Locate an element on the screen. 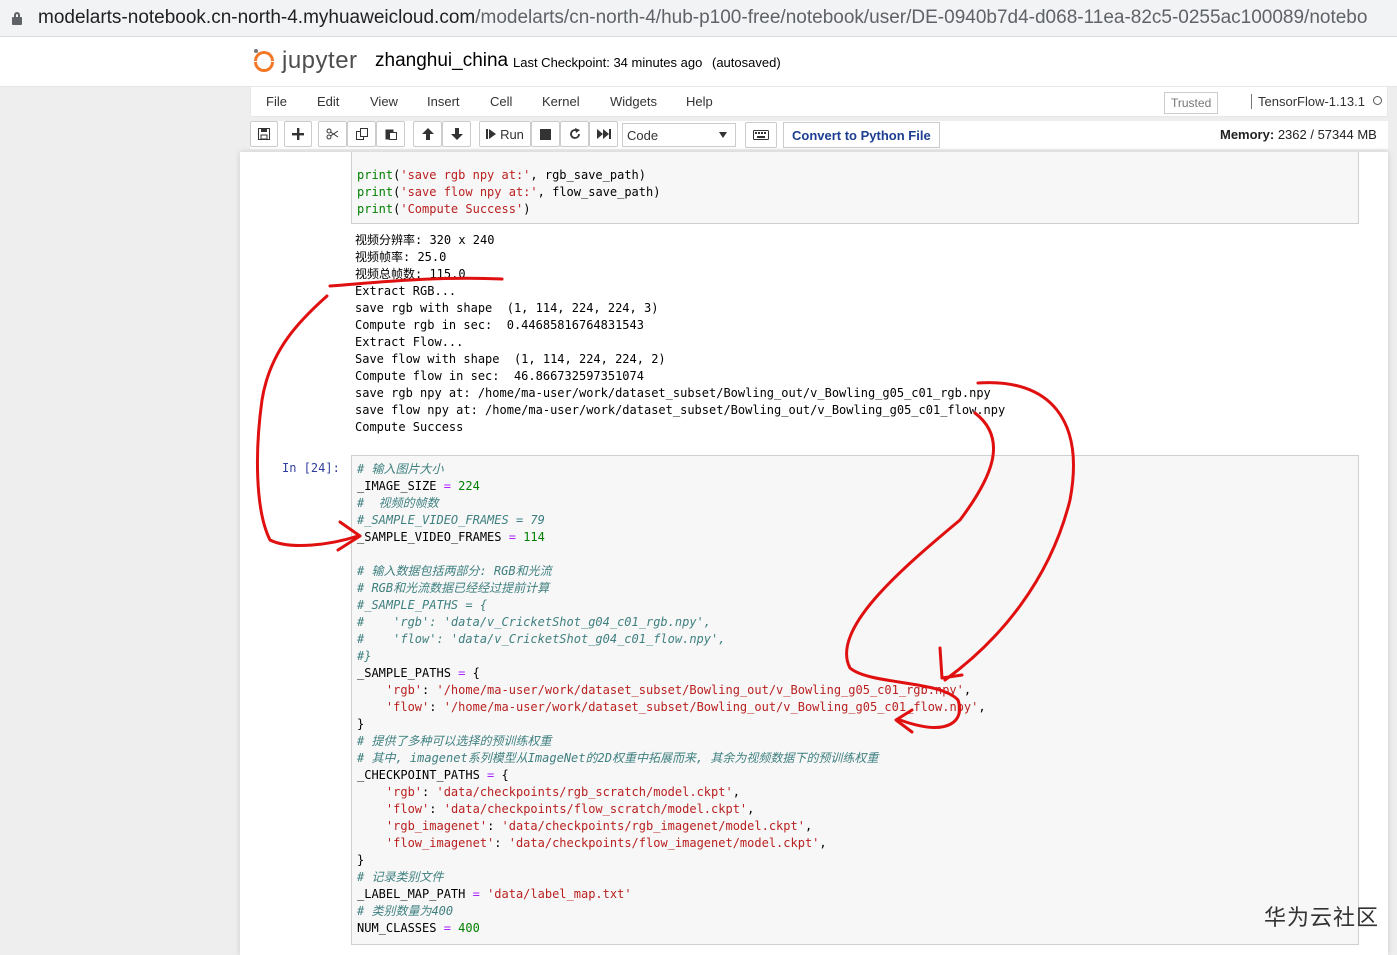  menu-insert: Insert is located at coordinates (443, 101).